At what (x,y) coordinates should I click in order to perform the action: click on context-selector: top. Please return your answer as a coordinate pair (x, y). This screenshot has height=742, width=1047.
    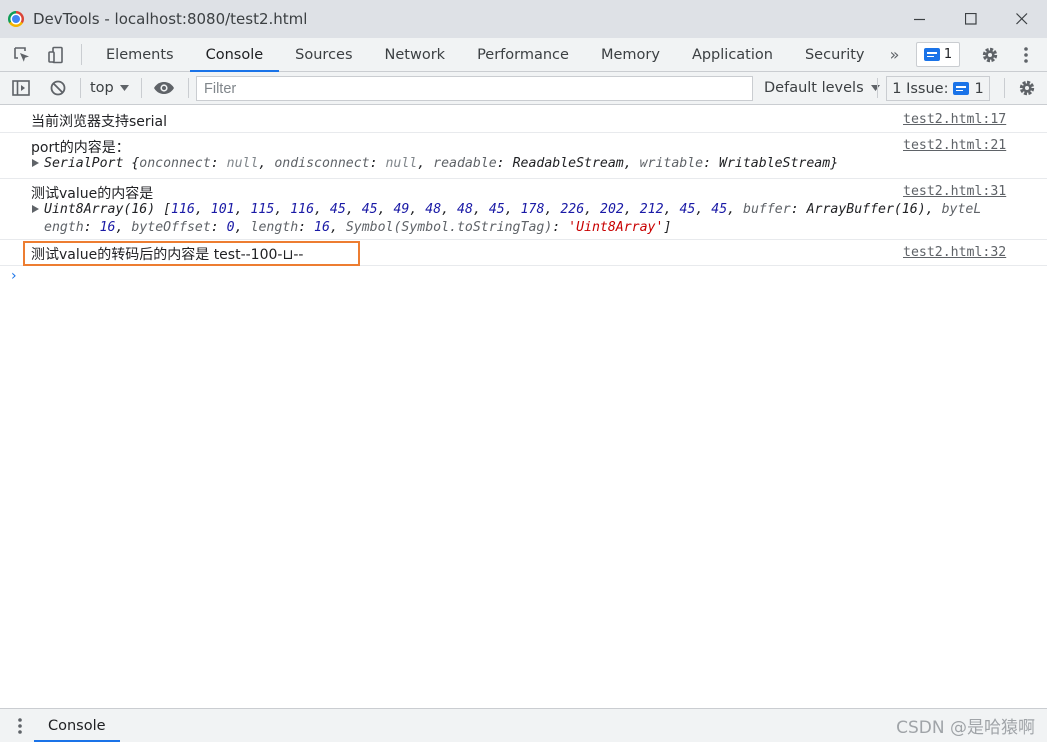
    Looking at the image, I should click on (109, 88).